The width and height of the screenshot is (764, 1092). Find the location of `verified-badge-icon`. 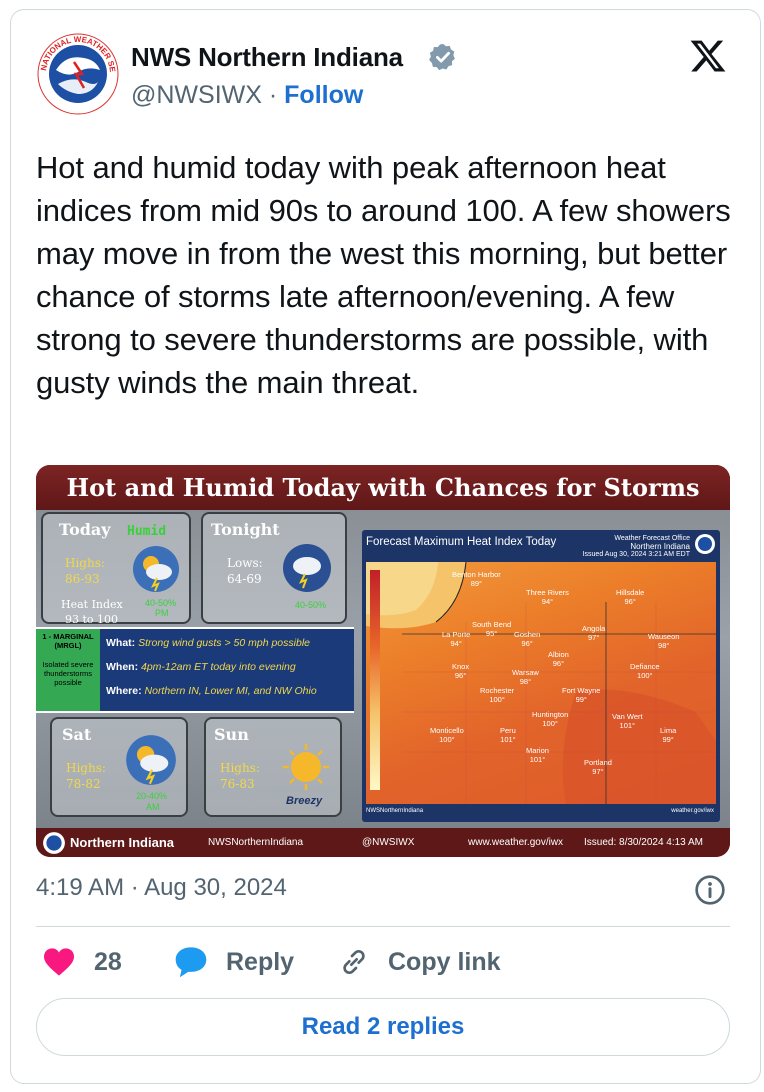

verified-badge-icon is located at coordinates (442, 57).